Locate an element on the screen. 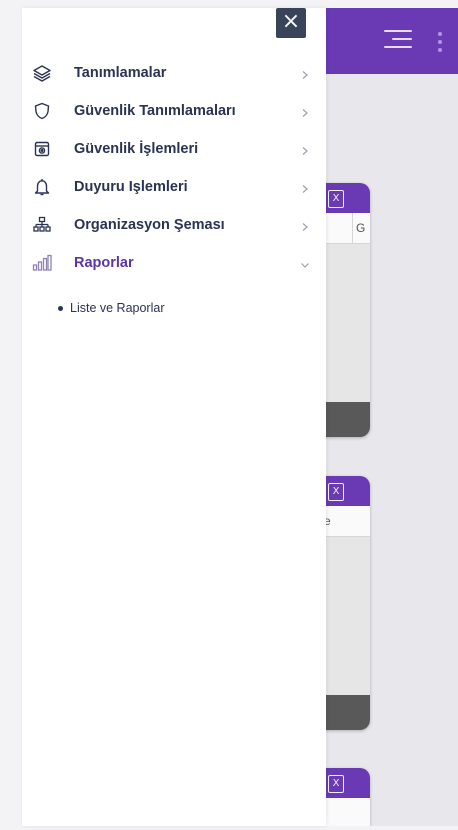  sidebar-item-label: Güvenlik İşlemleri is located at coordinates (136, 149).